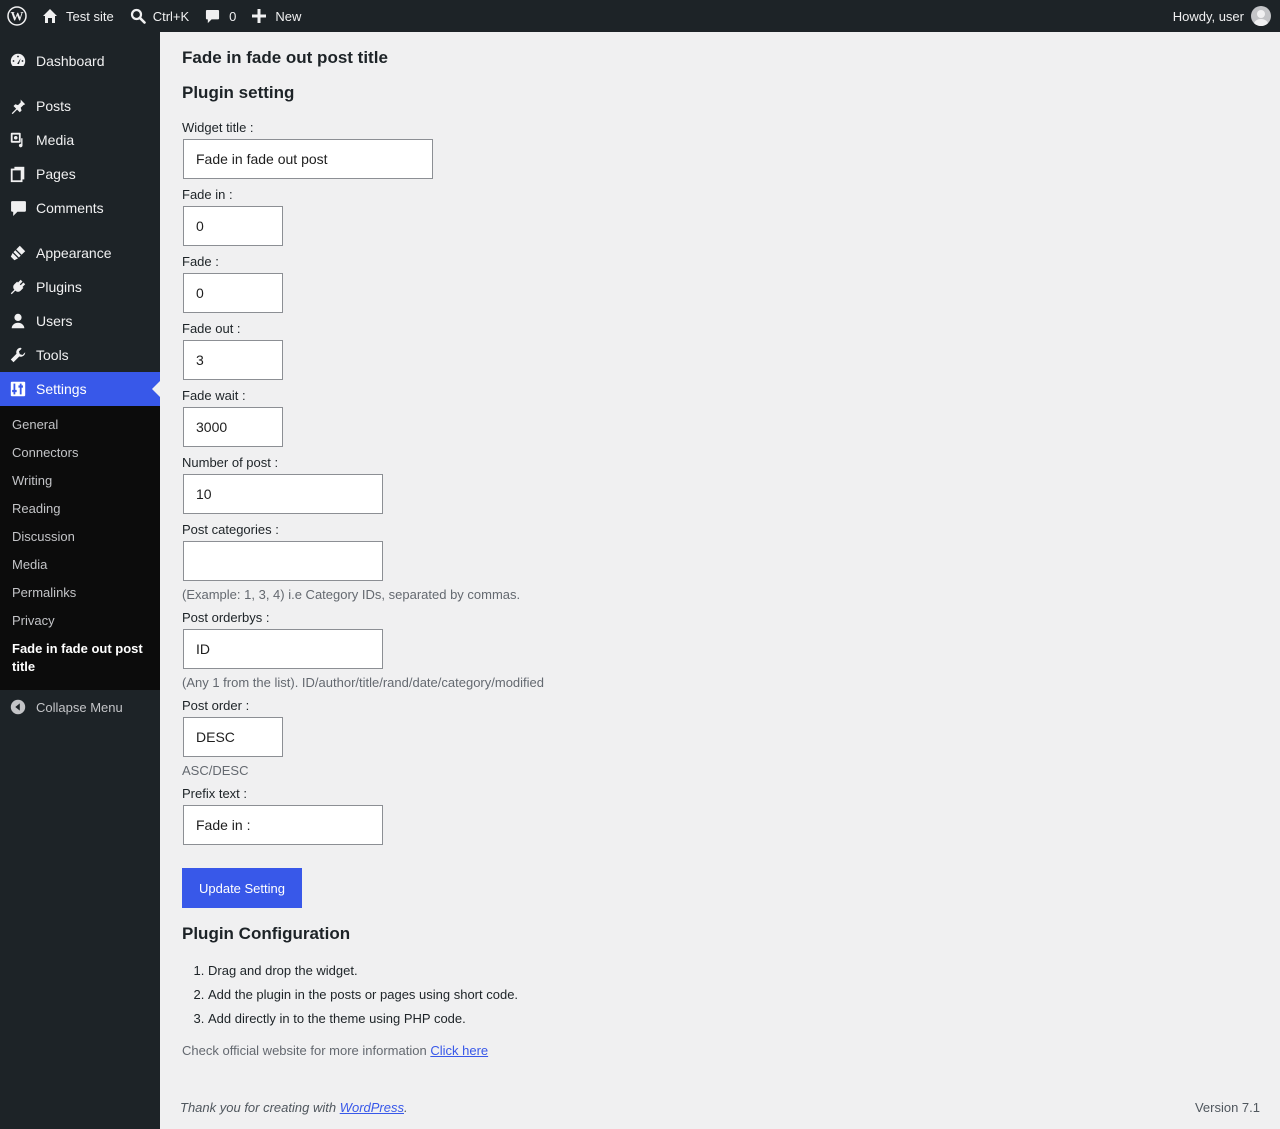 The image size is (1280, 1129). Describe the element at coordinates (50, 16) in the screenshot. I see `home-icon` at that location.